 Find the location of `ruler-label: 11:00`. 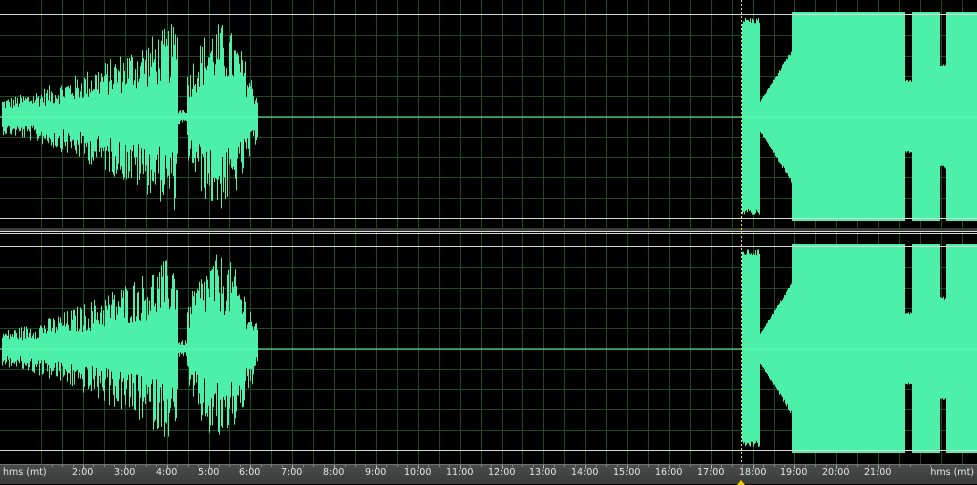

ruler-label: 11:00 is located at coordinates (460, 472).